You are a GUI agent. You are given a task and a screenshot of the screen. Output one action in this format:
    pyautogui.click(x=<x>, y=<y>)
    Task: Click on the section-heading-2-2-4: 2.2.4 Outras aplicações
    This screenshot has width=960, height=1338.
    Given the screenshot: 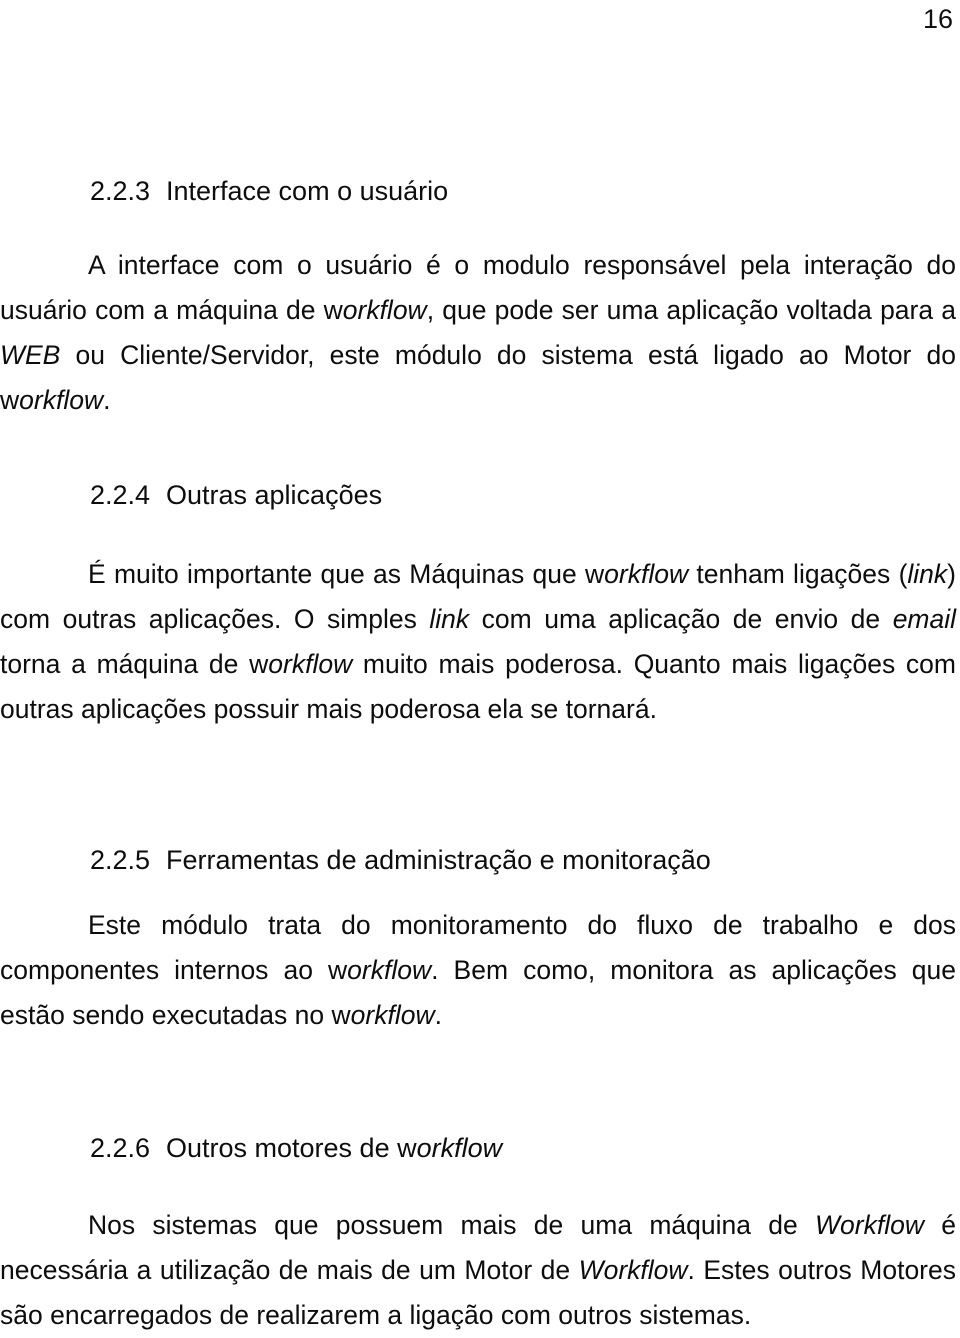 What is the action you would take?
    pyautogui.click(x=236, y=495)
    